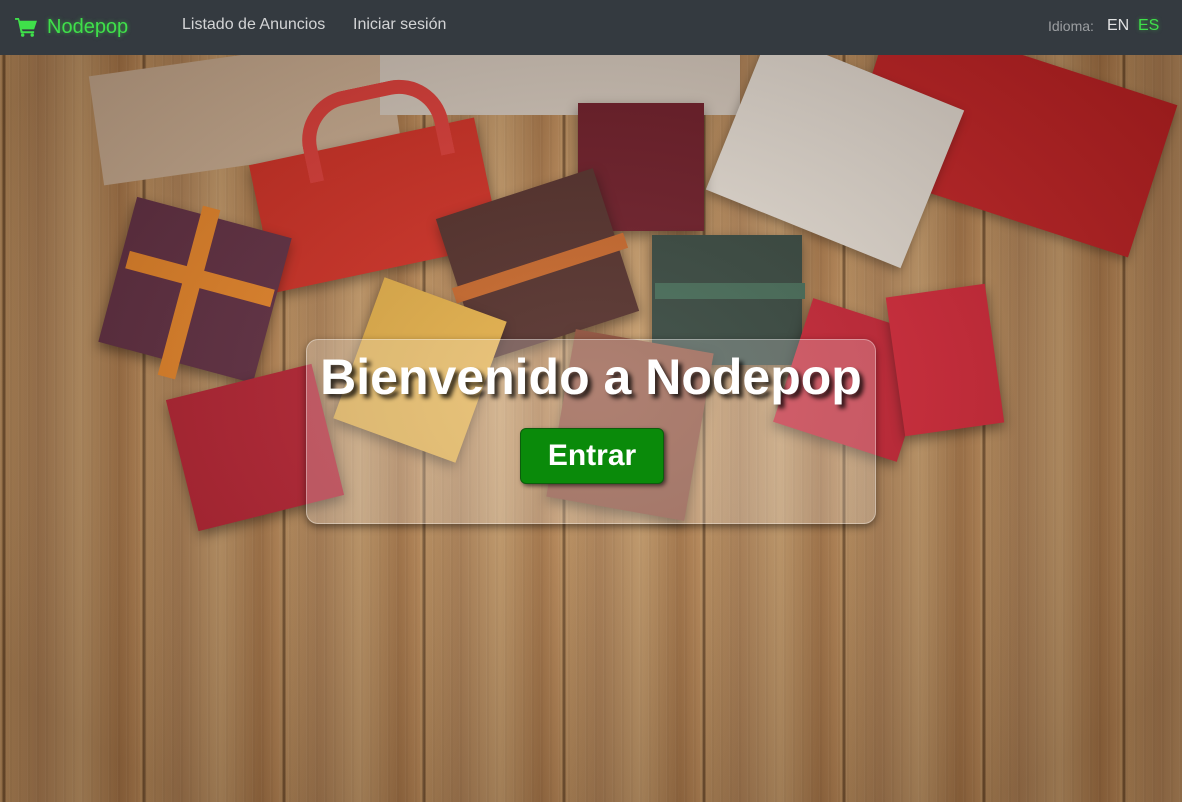  I want to click on language-es-link: ES, so click(1148, 26).